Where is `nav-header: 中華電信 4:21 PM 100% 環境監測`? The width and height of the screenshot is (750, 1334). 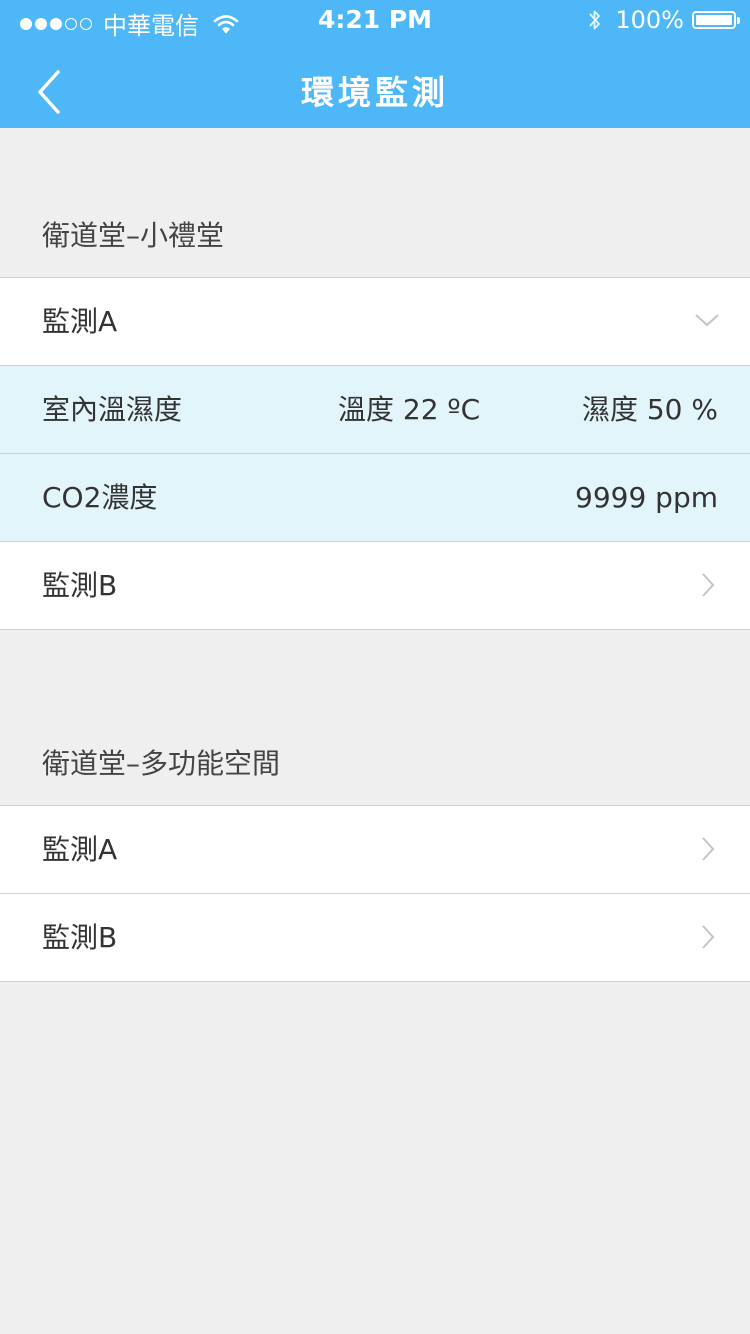
nav-header: 中華電信 4:21 PM 100% 環境監測 is located at coordinates (375, 64).